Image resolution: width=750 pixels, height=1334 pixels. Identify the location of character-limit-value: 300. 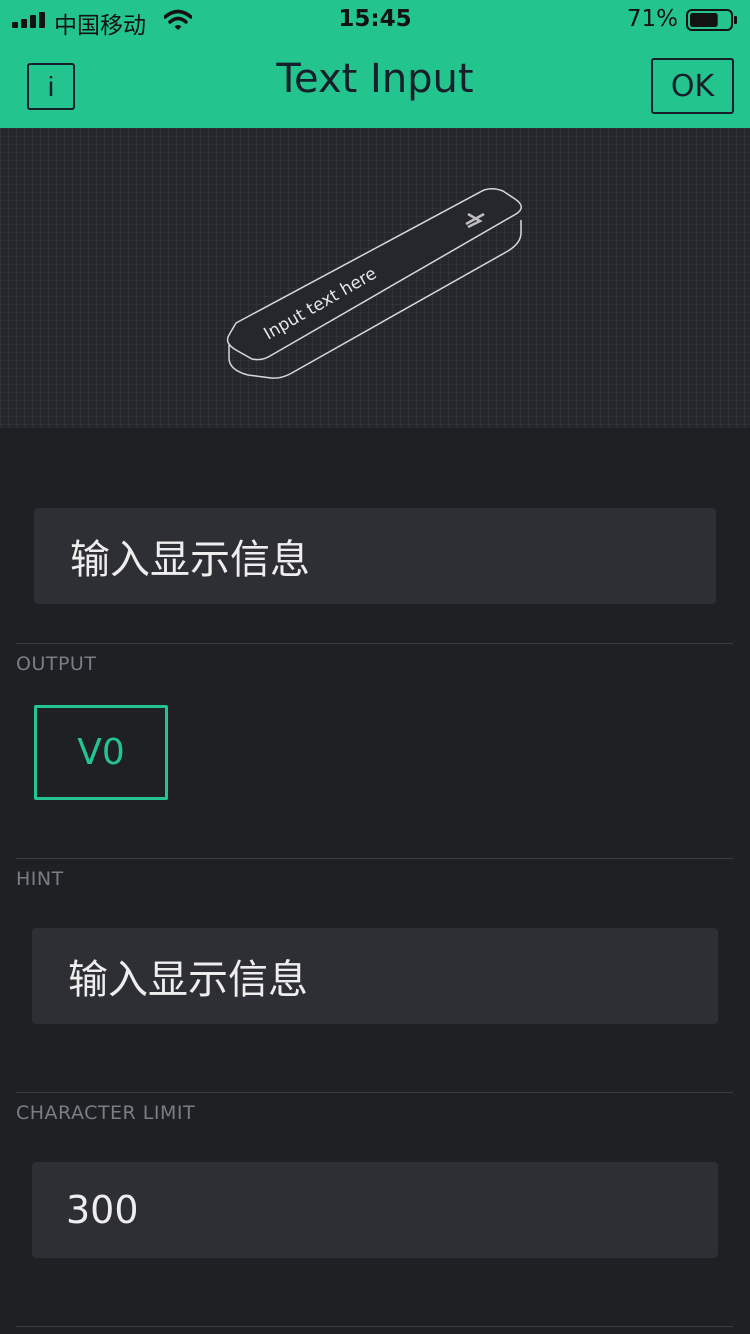
(102, 1210).